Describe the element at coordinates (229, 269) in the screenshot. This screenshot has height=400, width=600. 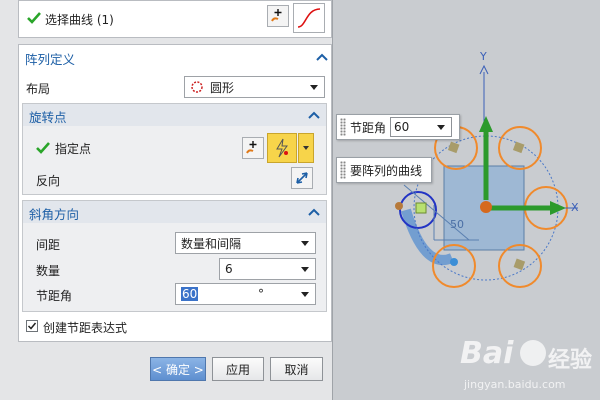
I see `count-value: 6` at that location.